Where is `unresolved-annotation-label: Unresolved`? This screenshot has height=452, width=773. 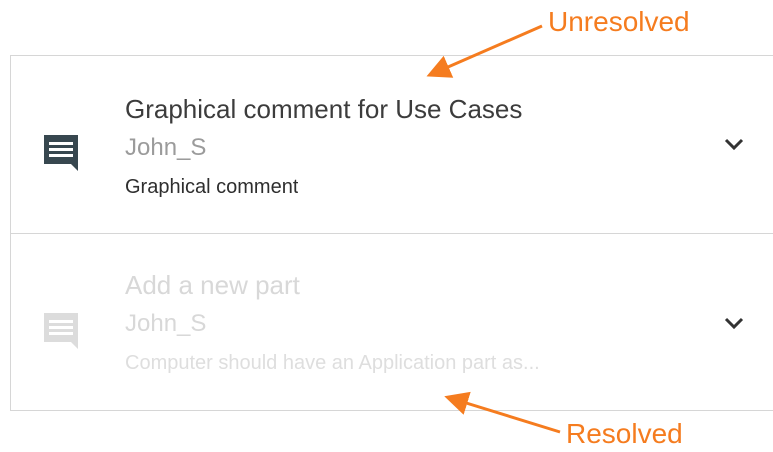 unresolved-annotation-label: Unresolved is located at coordinates (619, 21).